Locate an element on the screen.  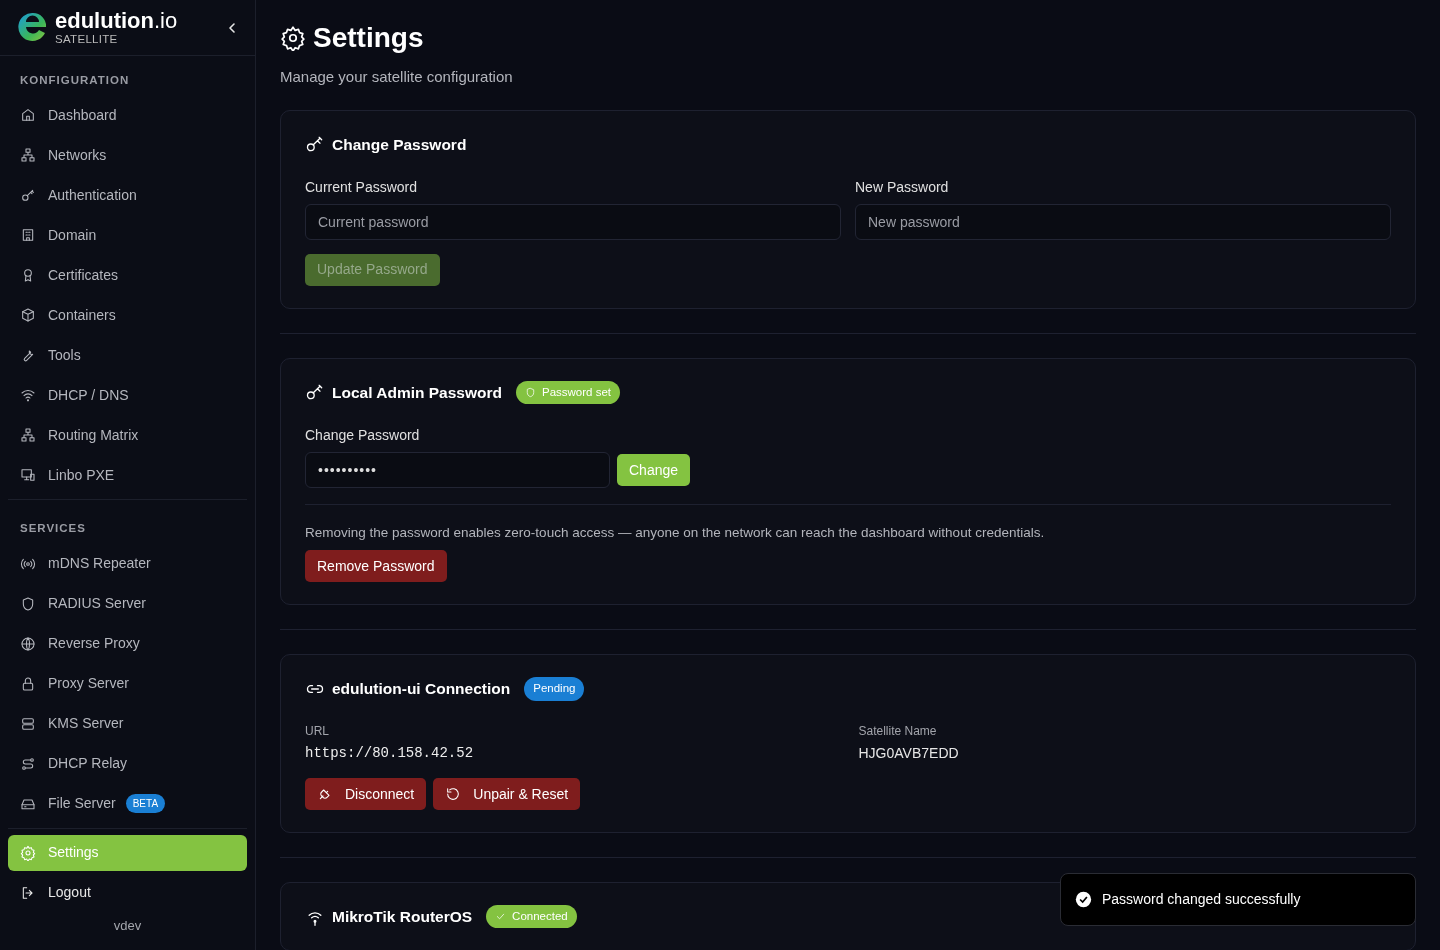
home-icon is located at coordinates (28, 115).